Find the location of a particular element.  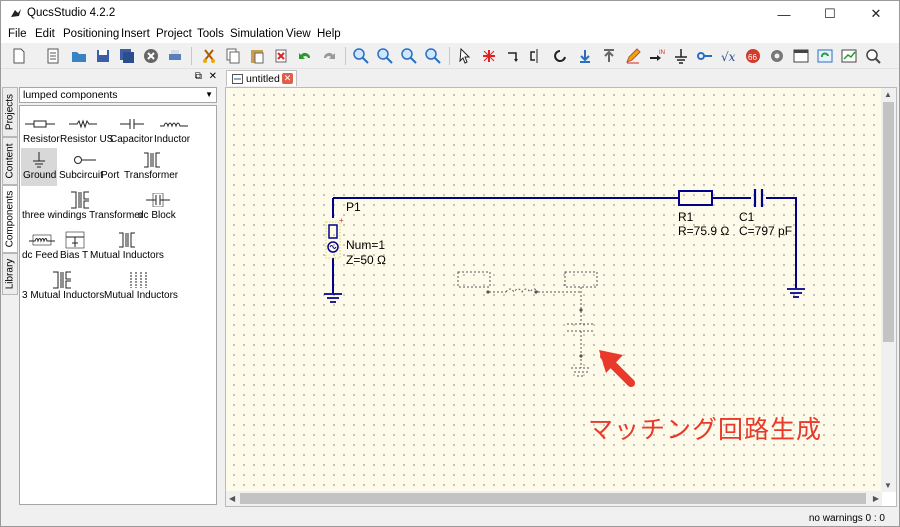

component-dc-feed: dc Feed is located at coordinates (42, 247).